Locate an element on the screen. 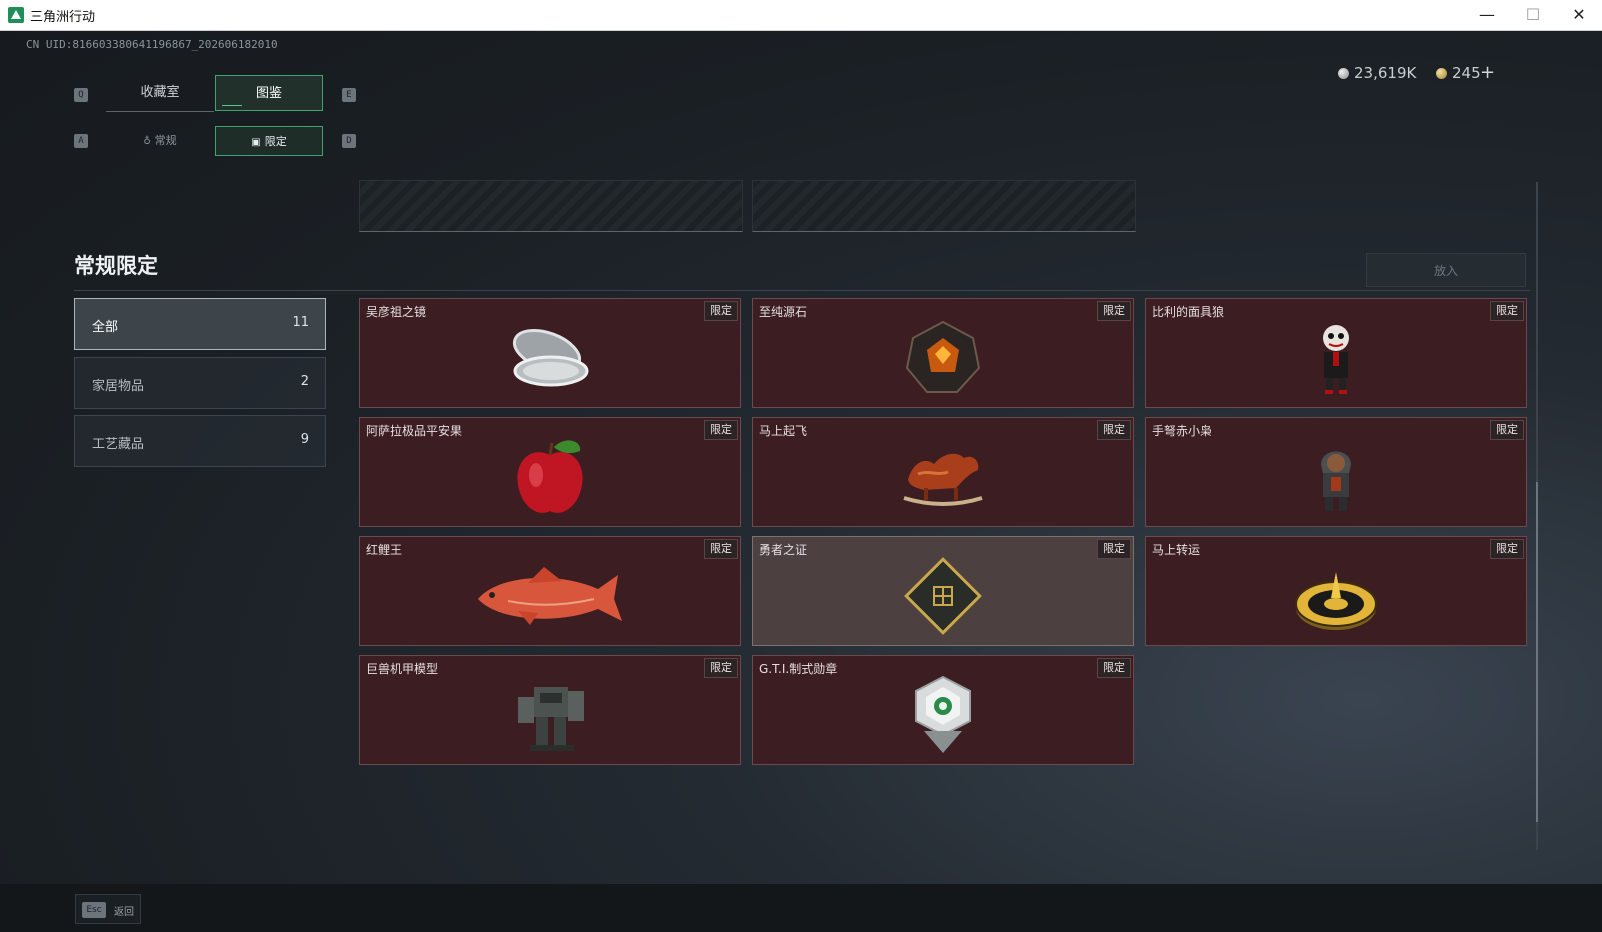 Image resolution: width=1602 pixels, height=932 pixels. item-name: 阿萨拉极品平安果 is located at coordinates (414, 431).